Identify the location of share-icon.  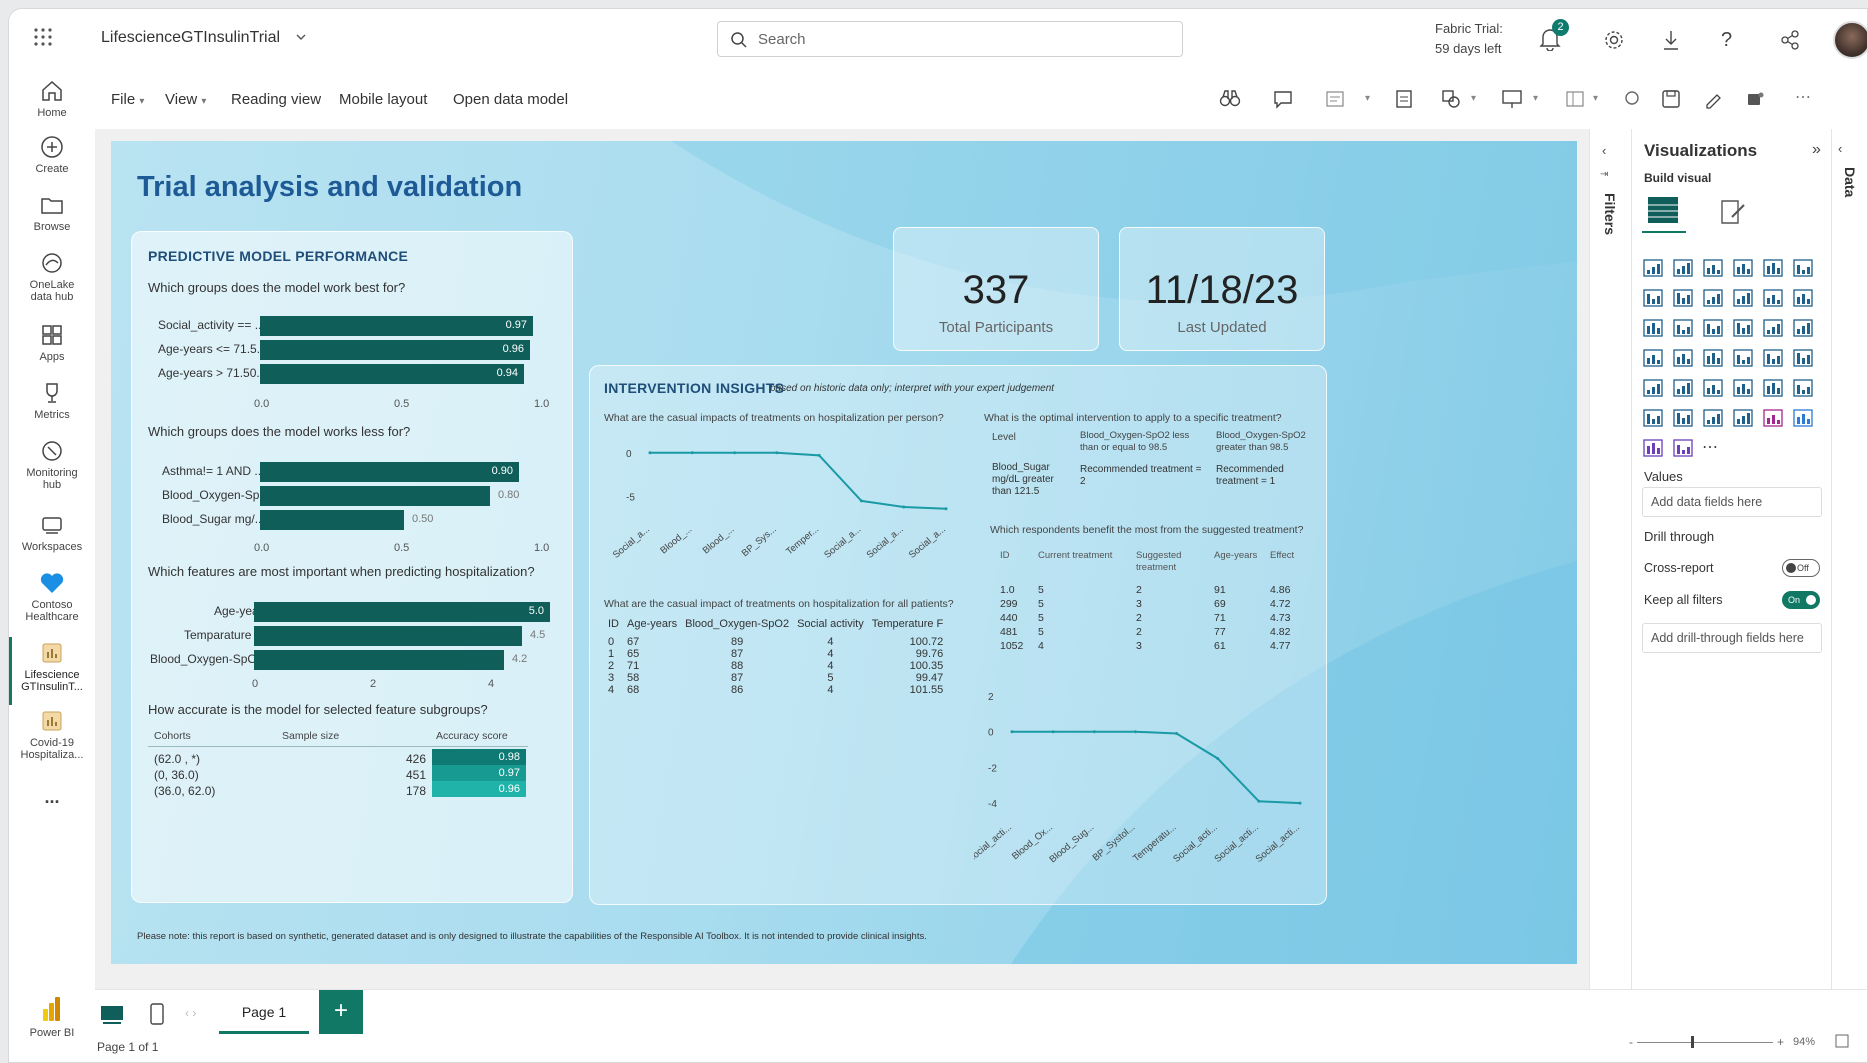
(1790, 40).